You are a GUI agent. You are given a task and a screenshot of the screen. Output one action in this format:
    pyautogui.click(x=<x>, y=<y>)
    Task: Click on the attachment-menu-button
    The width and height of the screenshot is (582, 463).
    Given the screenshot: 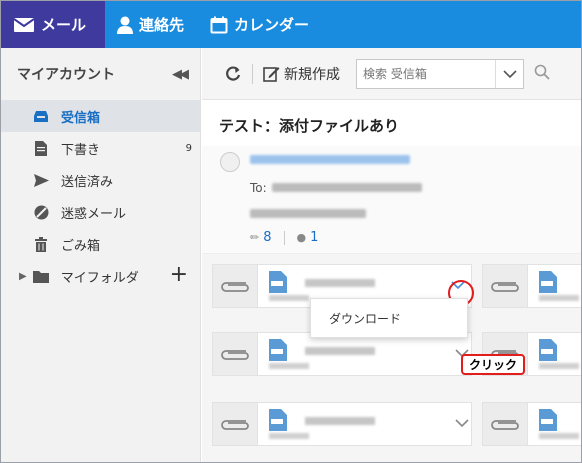 What is the action you would take?
    pyautogui.click(x=462, y=424)
    